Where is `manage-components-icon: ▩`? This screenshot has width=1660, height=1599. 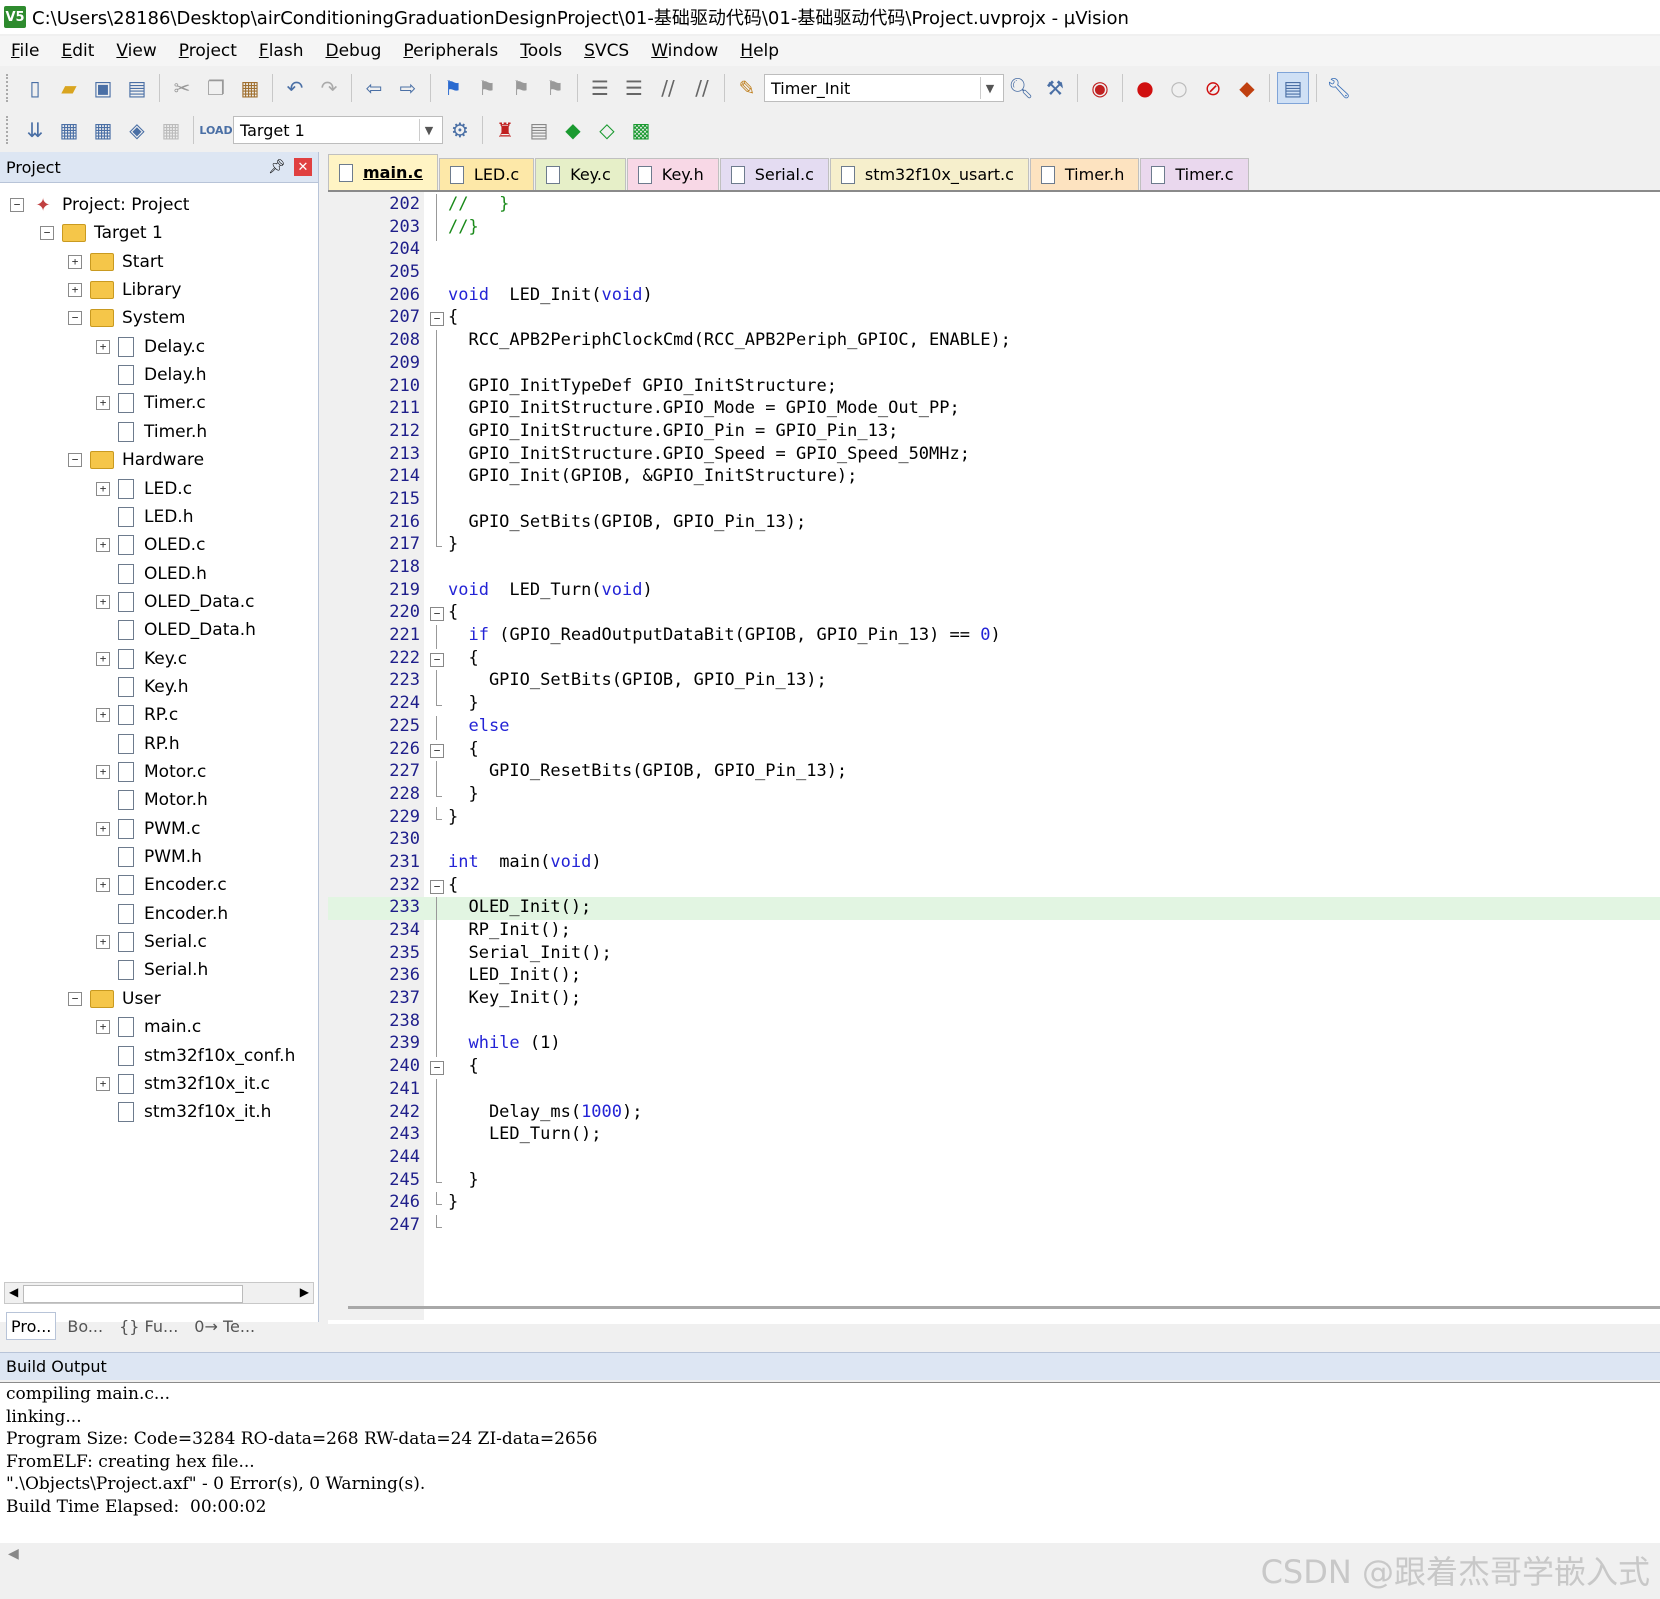
manage-components-icon: ▩ is located at coordinates (641, 130).